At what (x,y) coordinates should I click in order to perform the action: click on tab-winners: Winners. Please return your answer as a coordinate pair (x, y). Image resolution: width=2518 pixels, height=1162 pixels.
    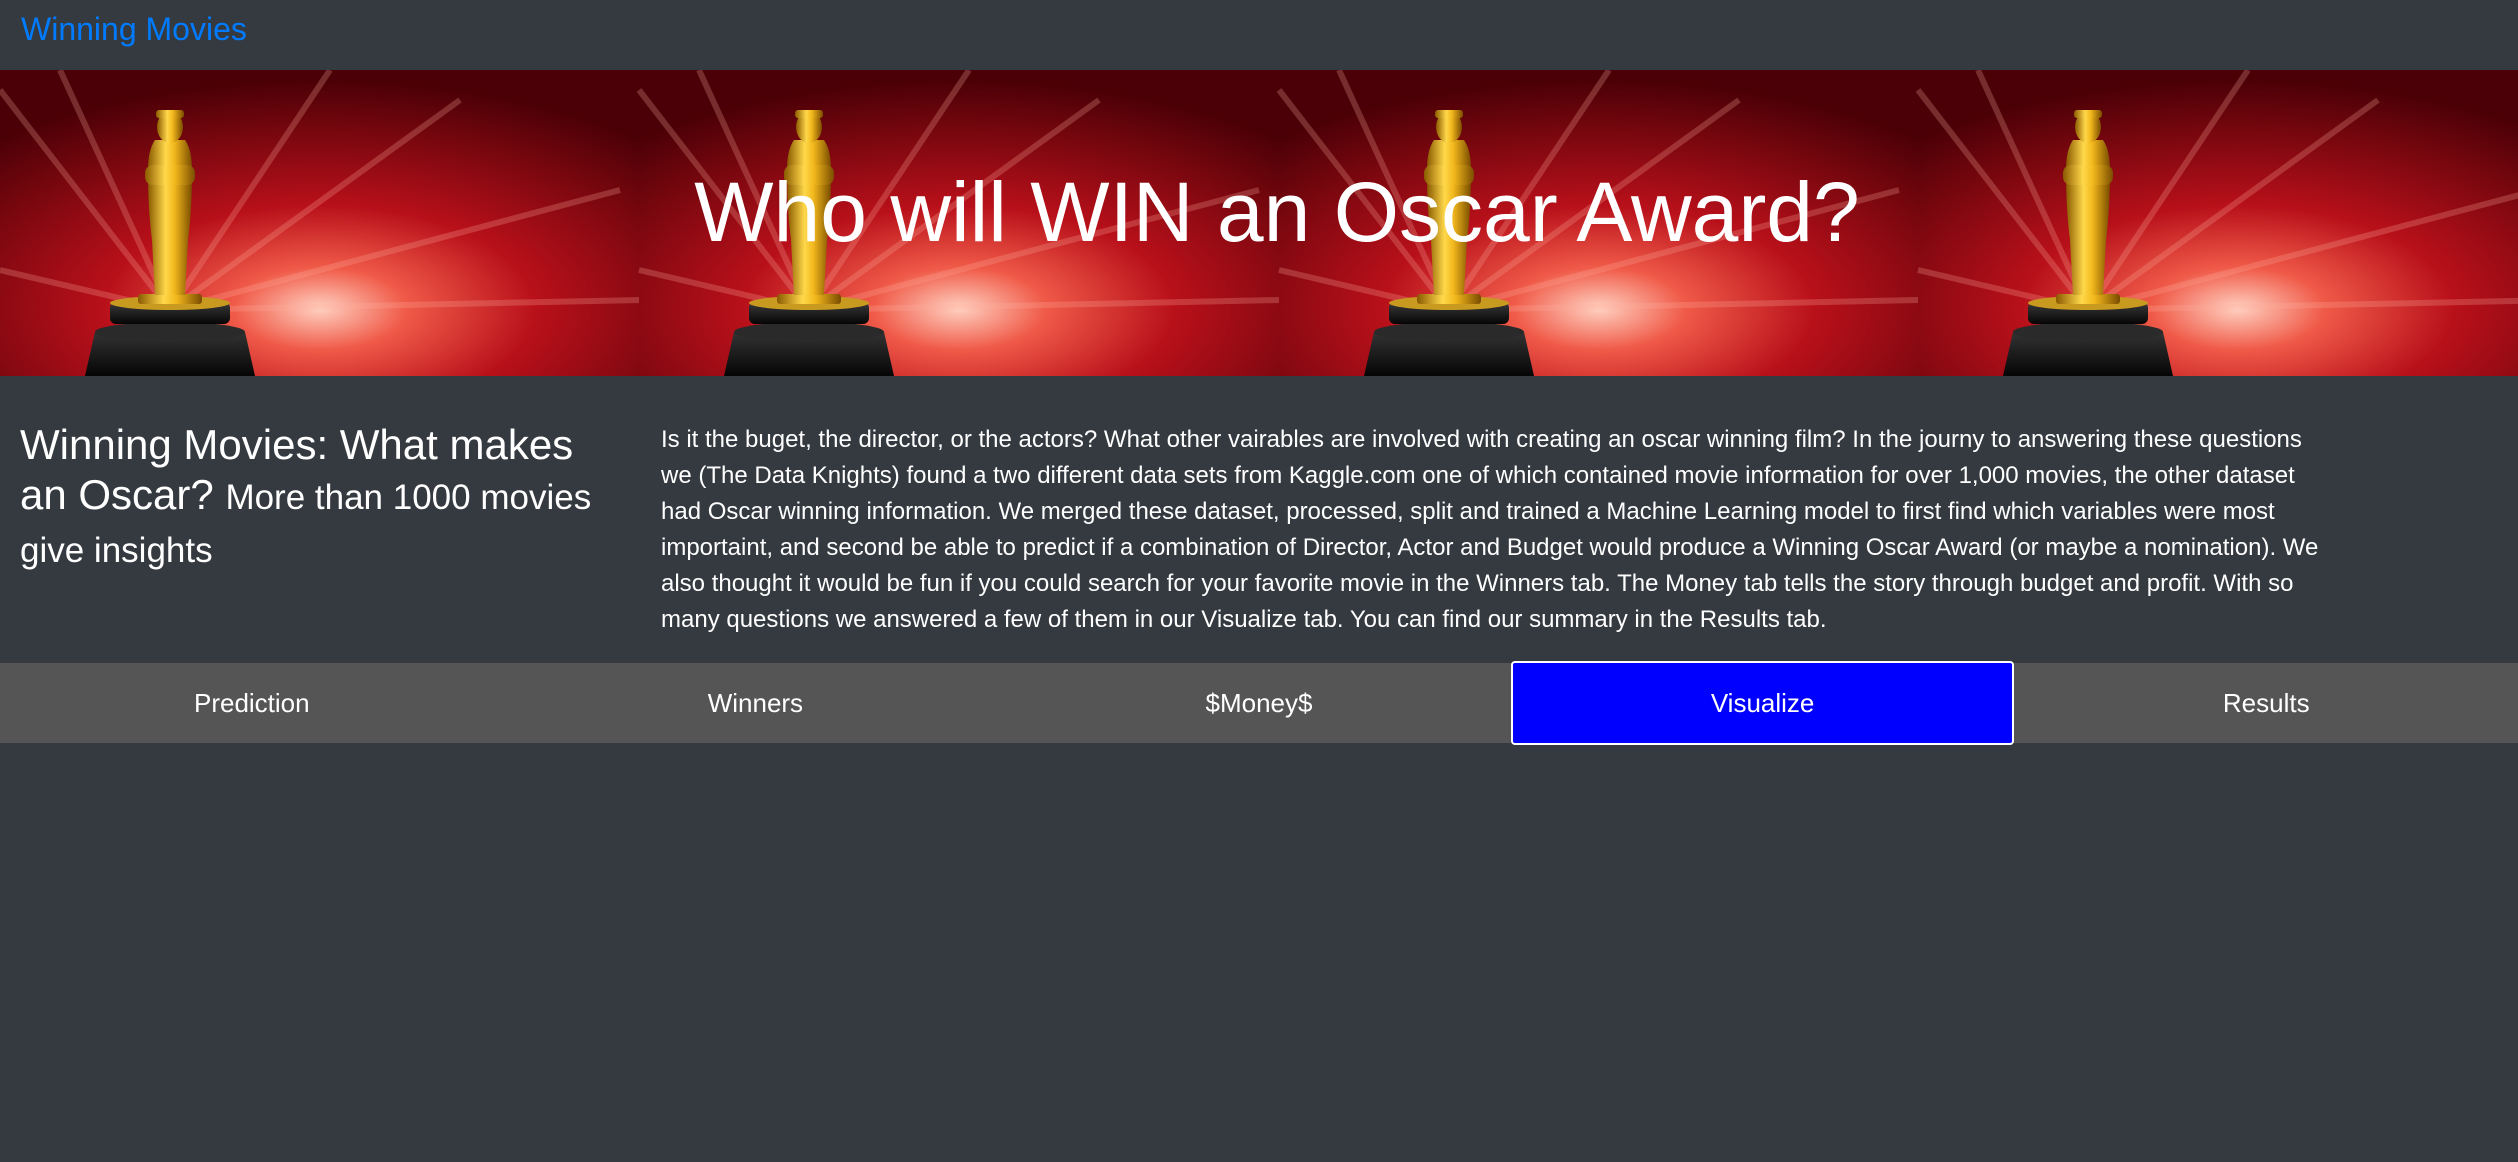
    Looking at the image, I should click on (756, 703).